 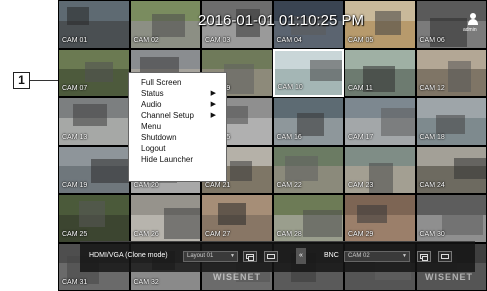 I want to click on camera-label: CAM 03, so click(x=218, y=40).